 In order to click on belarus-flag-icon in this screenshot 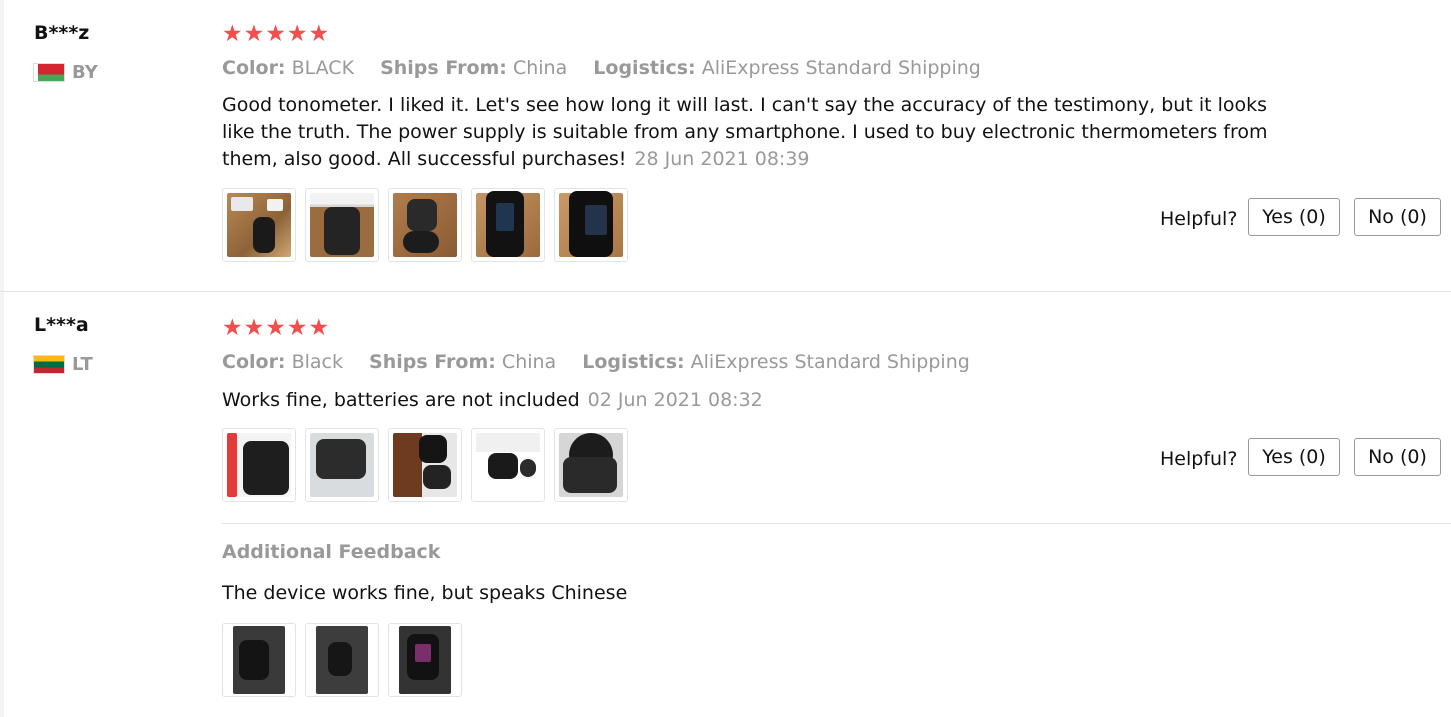, I will do `click(49, 72)`.